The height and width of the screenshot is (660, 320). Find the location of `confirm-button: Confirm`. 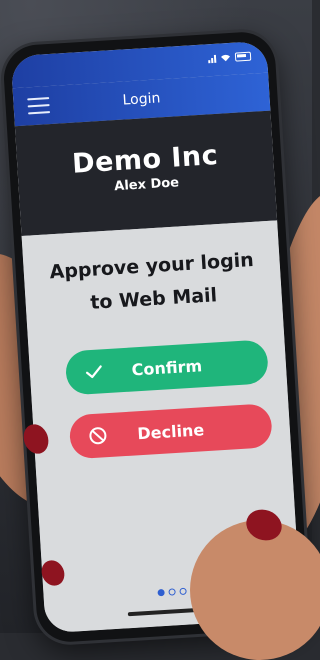

confirm-button: Confirm is located at coordinates (167, 367).